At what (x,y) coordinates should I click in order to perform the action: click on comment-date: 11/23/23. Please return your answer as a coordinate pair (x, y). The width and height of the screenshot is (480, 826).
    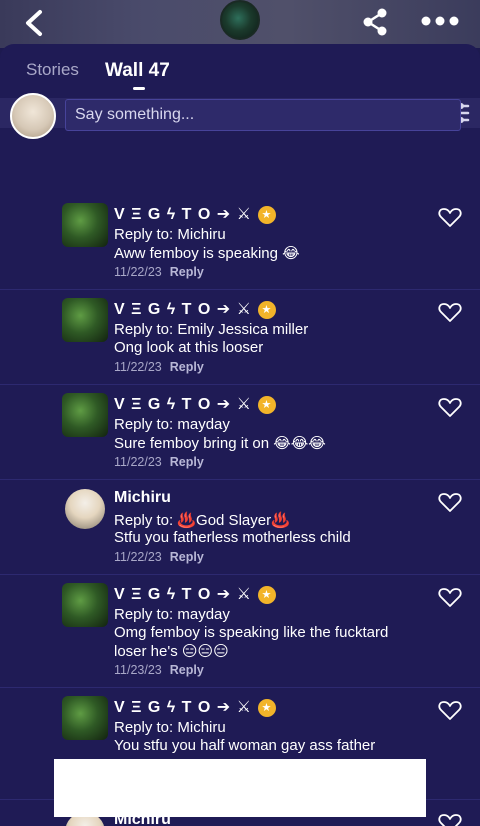
    Looking at the image, I should click on (138, 670).